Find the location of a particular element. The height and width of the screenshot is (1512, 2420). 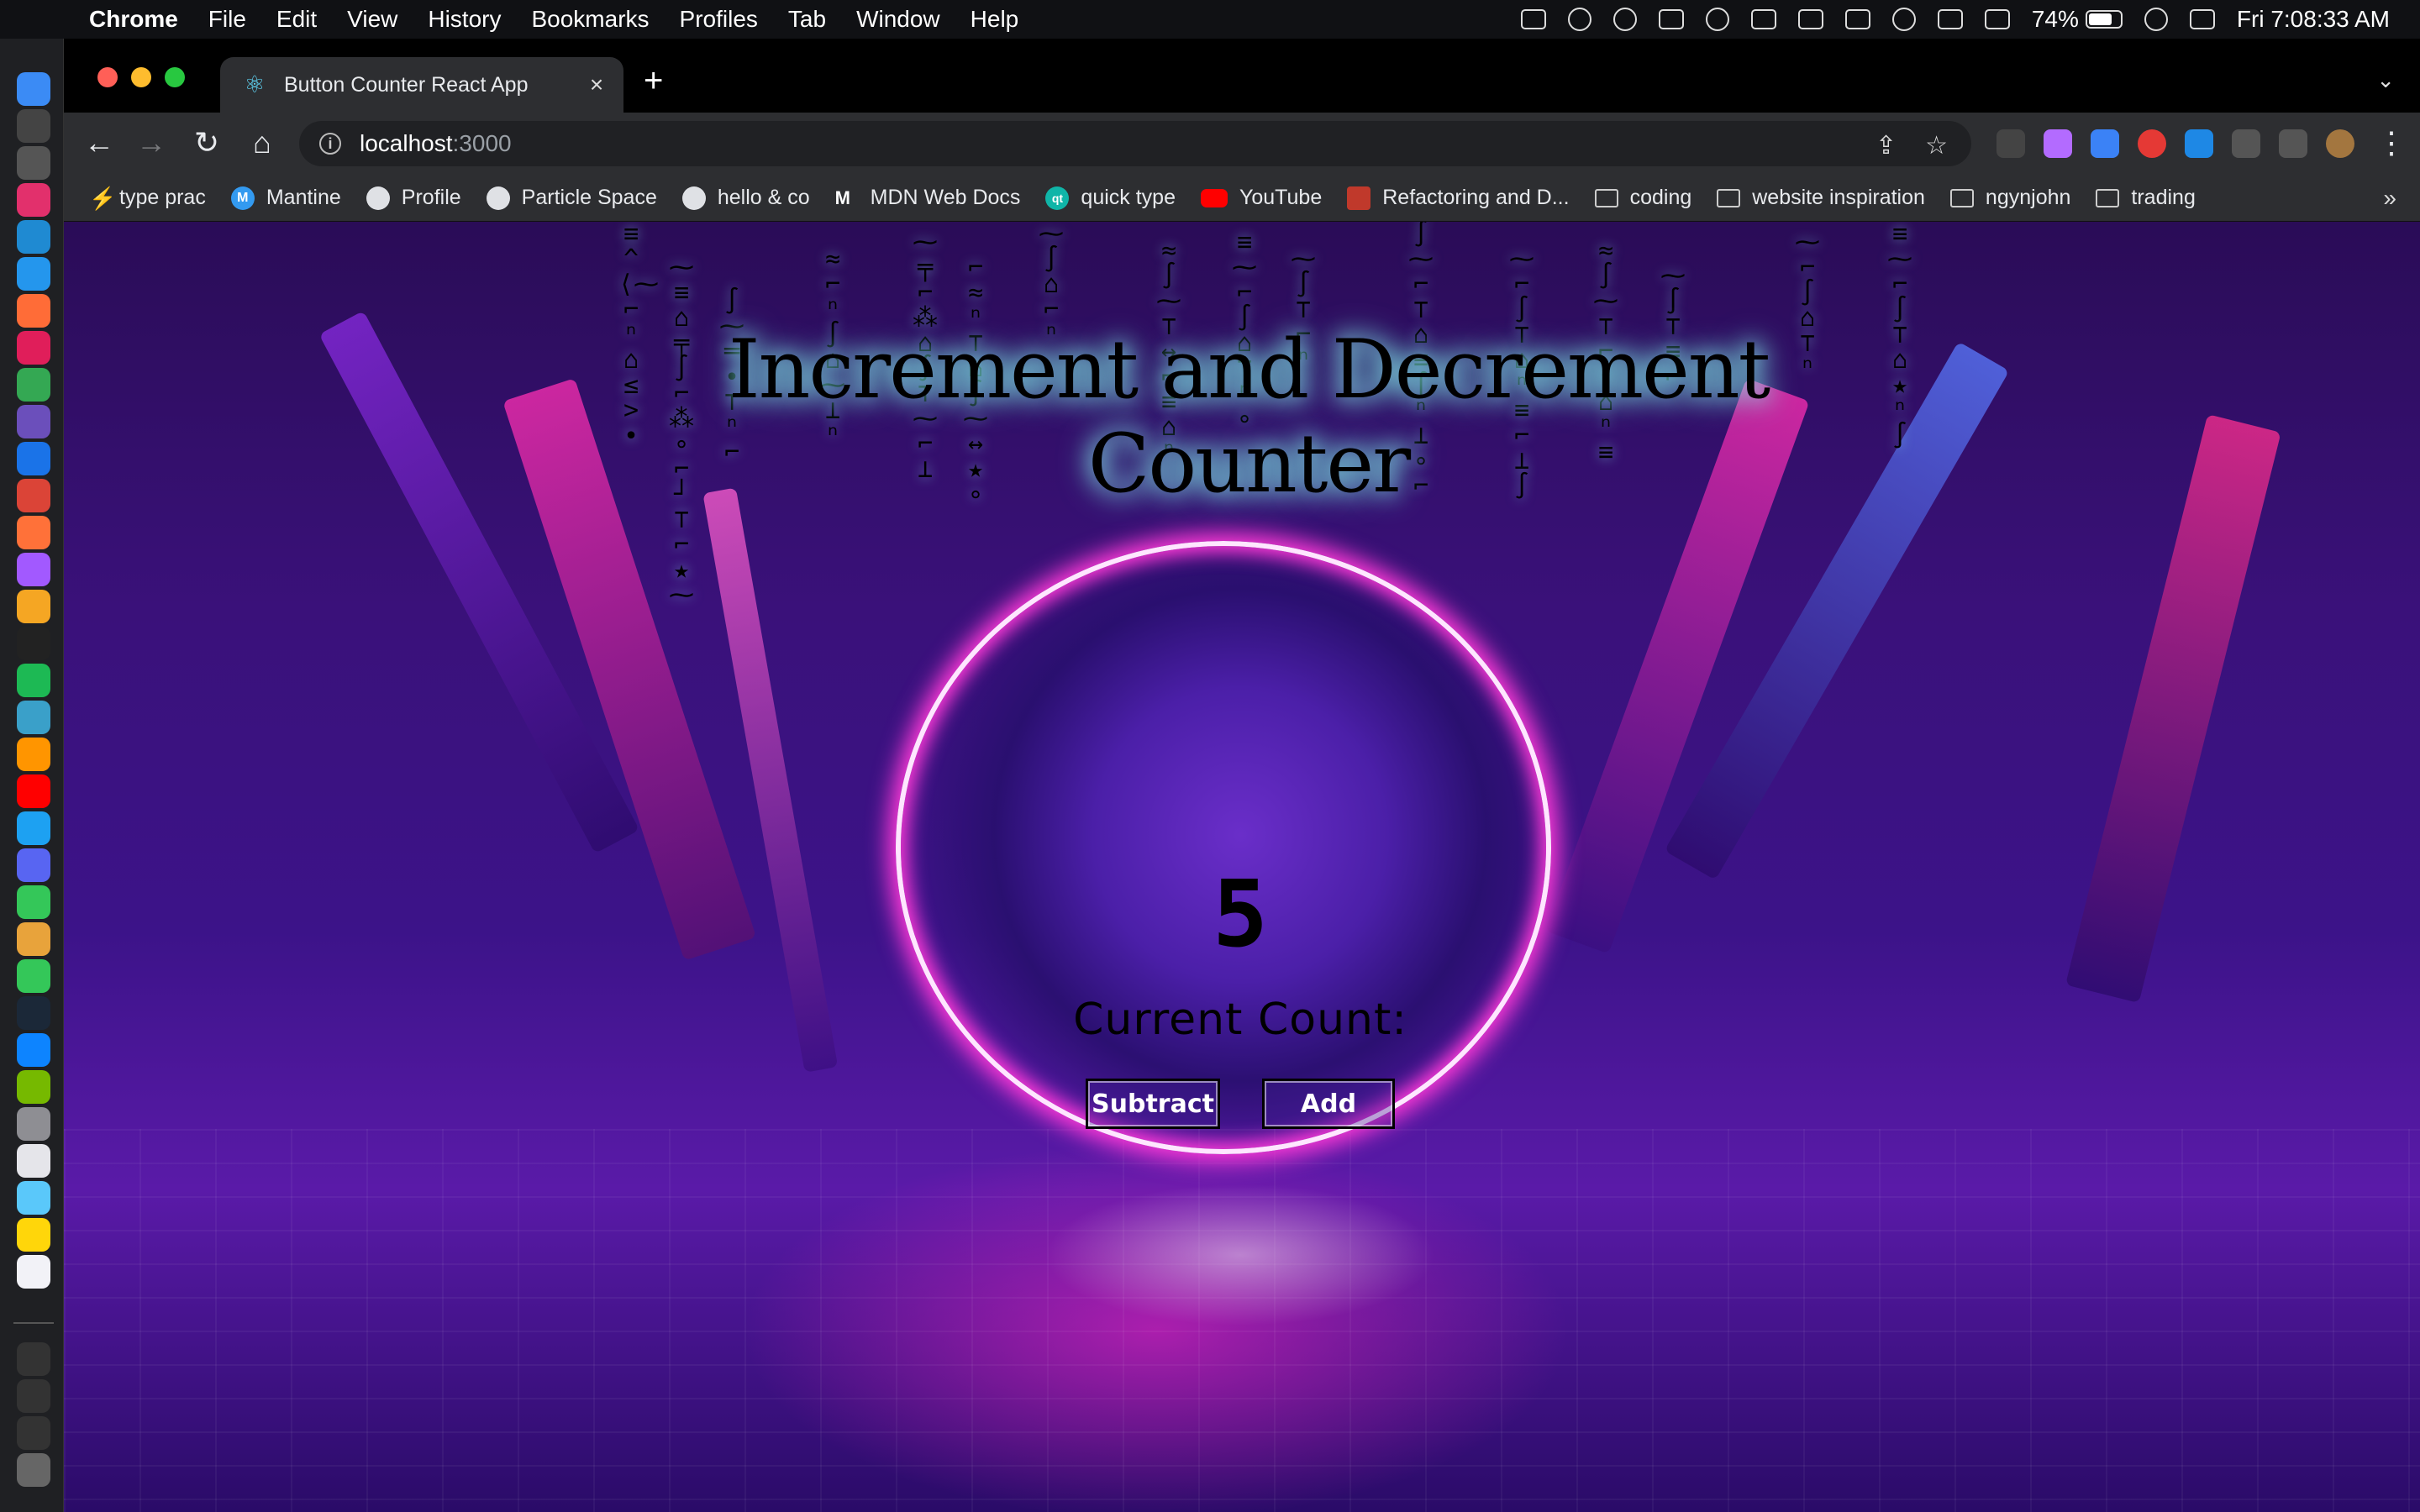

menu-profiles: Profiles is located at coordinates (719, 19).